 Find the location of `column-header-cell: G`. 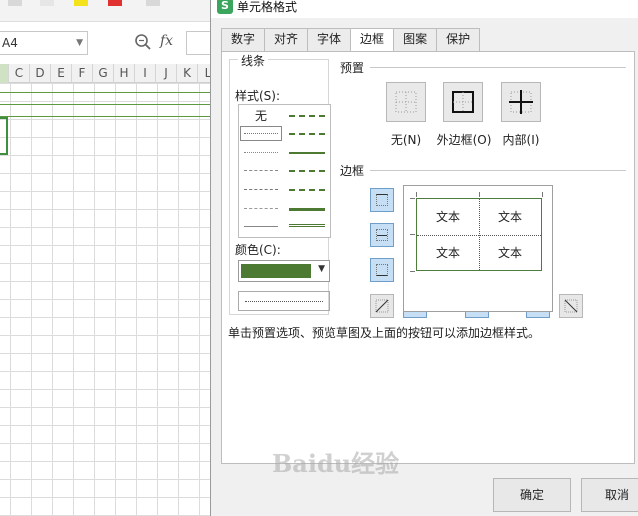

column-header-cell: G is located at coordinates (103, 73).